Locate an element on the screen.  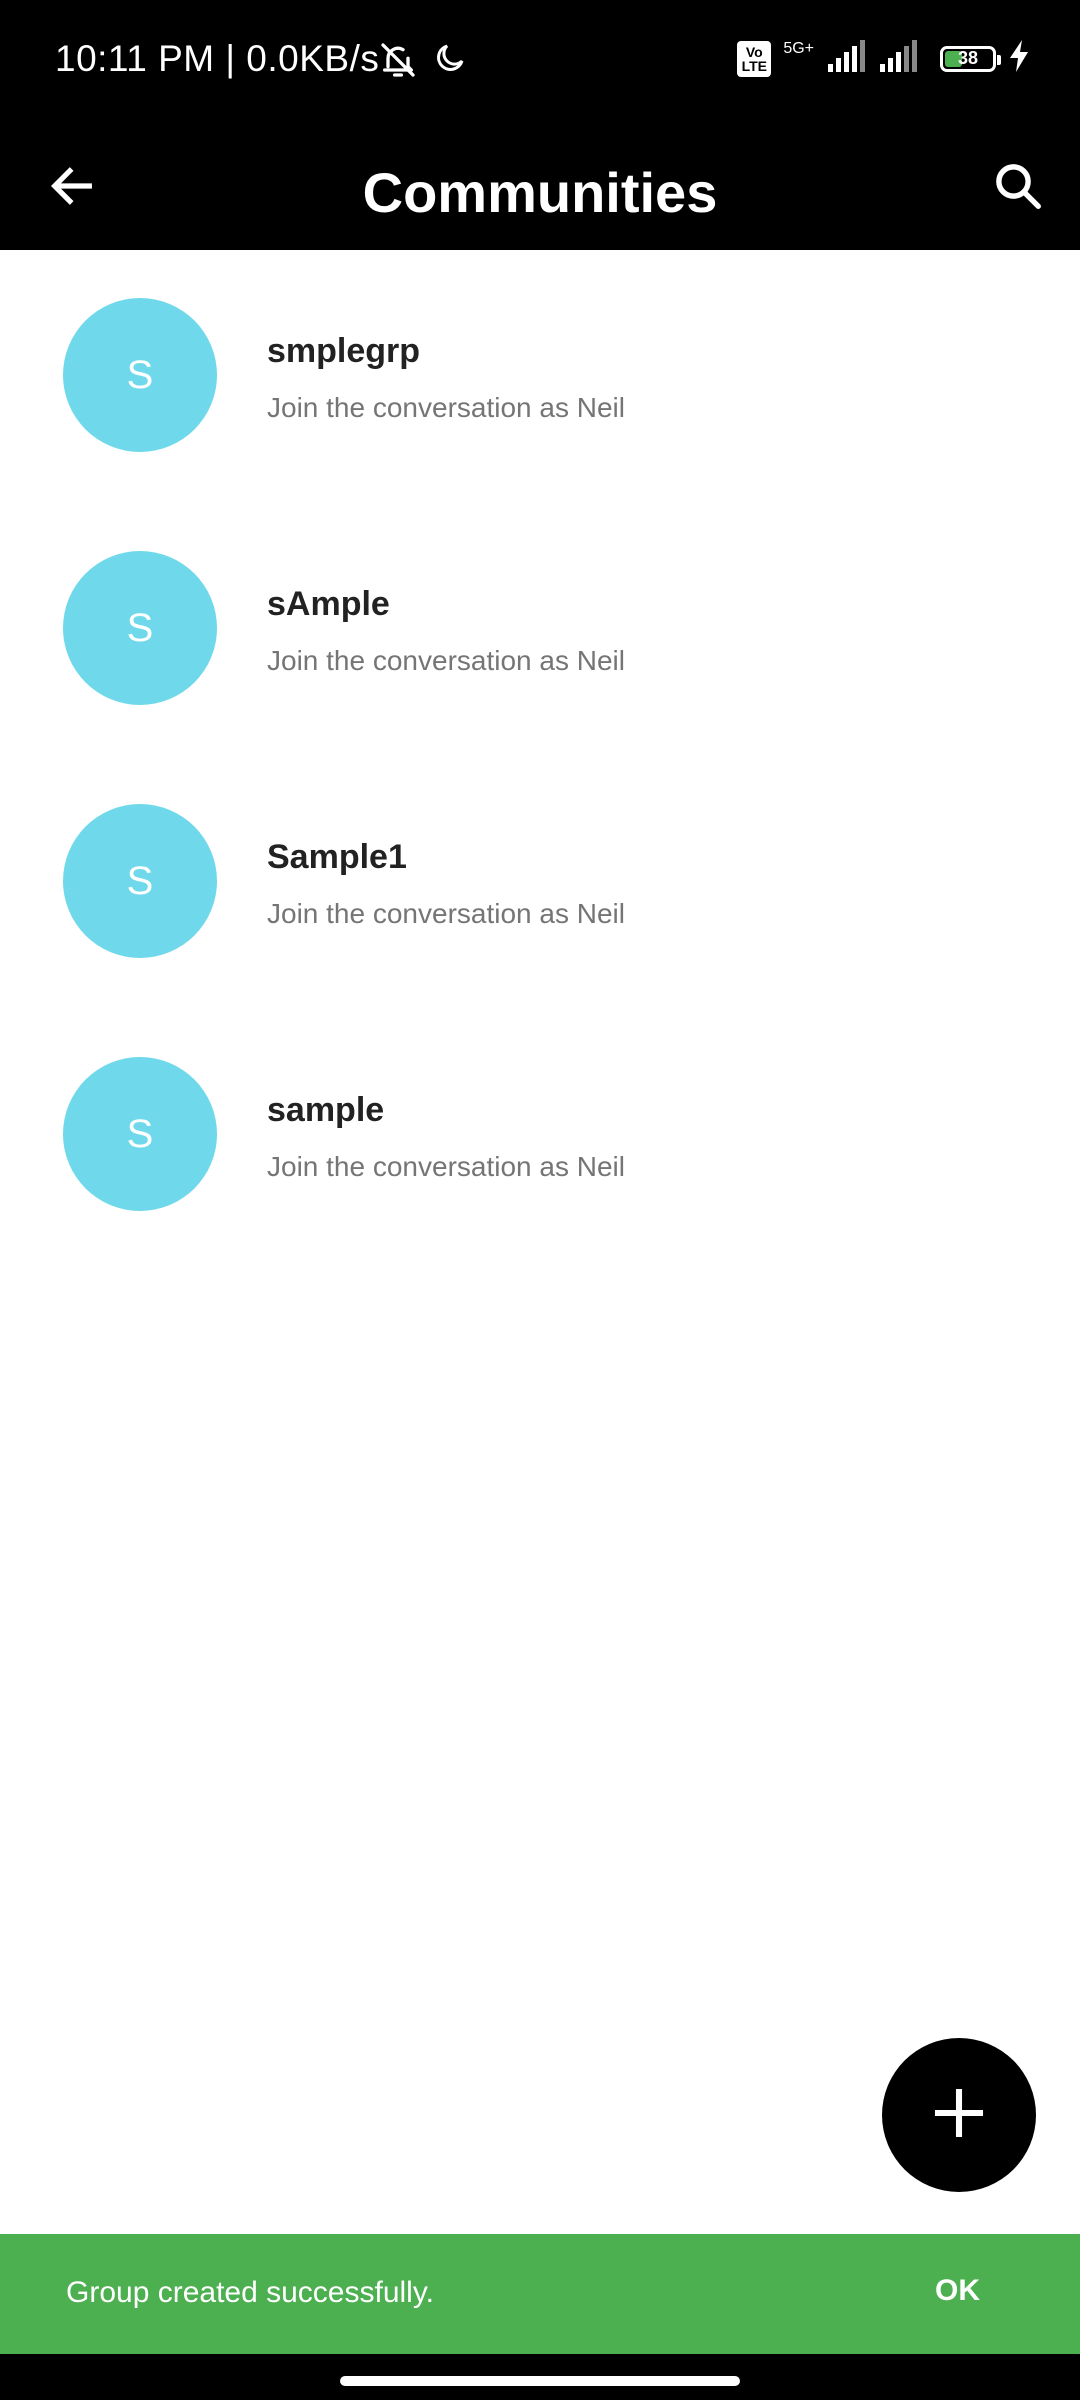
navigation-bar is located at coordinates (540, 2377).